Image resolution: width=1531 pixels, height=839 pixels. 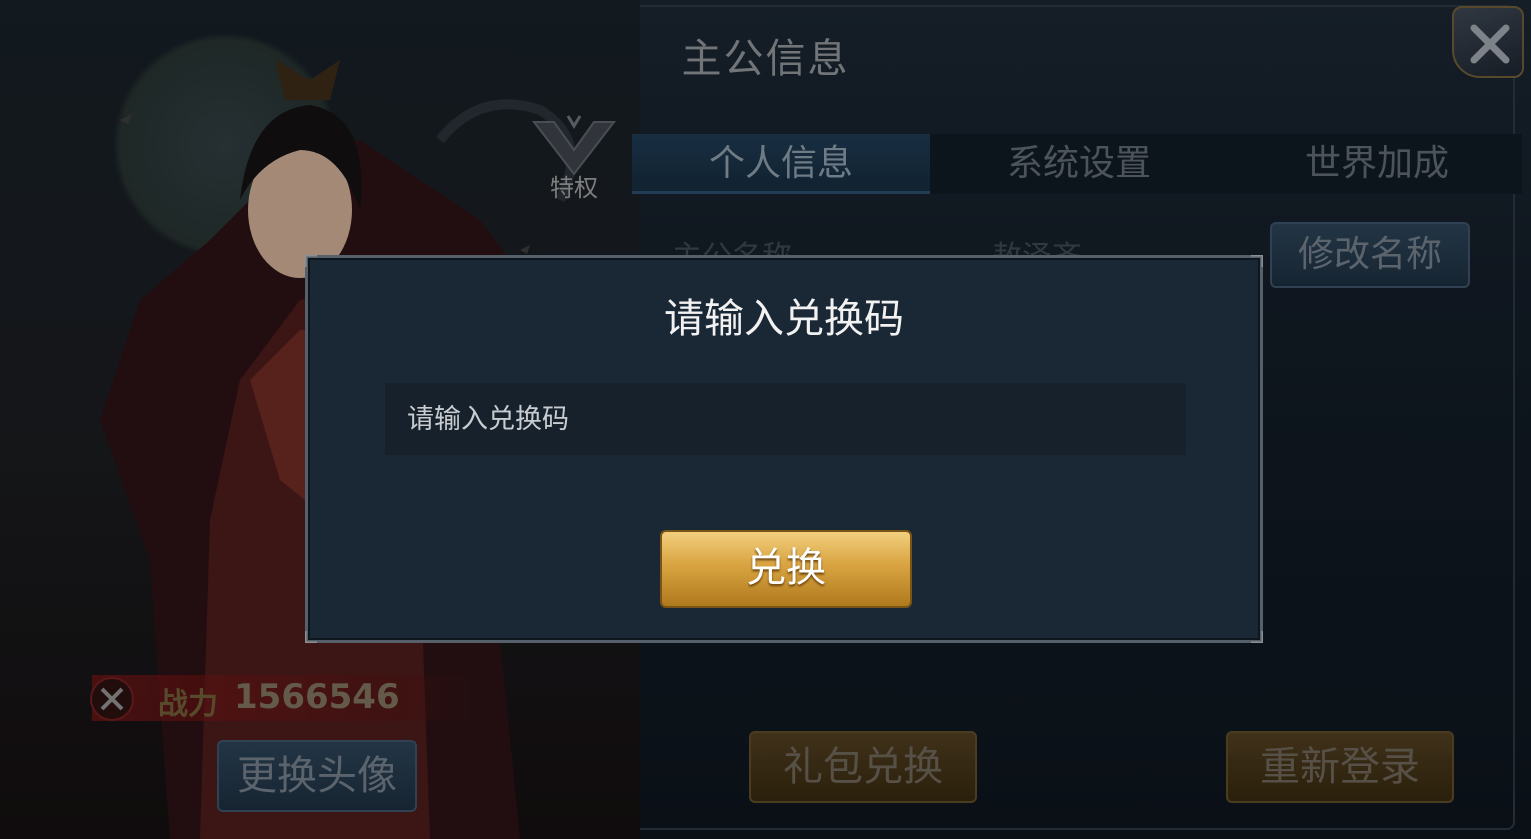 What do you see at coordinates (784, 319) in the screenshot?
I see `dialog-title: 请输入兑换码` at bounding box center [784, 319].